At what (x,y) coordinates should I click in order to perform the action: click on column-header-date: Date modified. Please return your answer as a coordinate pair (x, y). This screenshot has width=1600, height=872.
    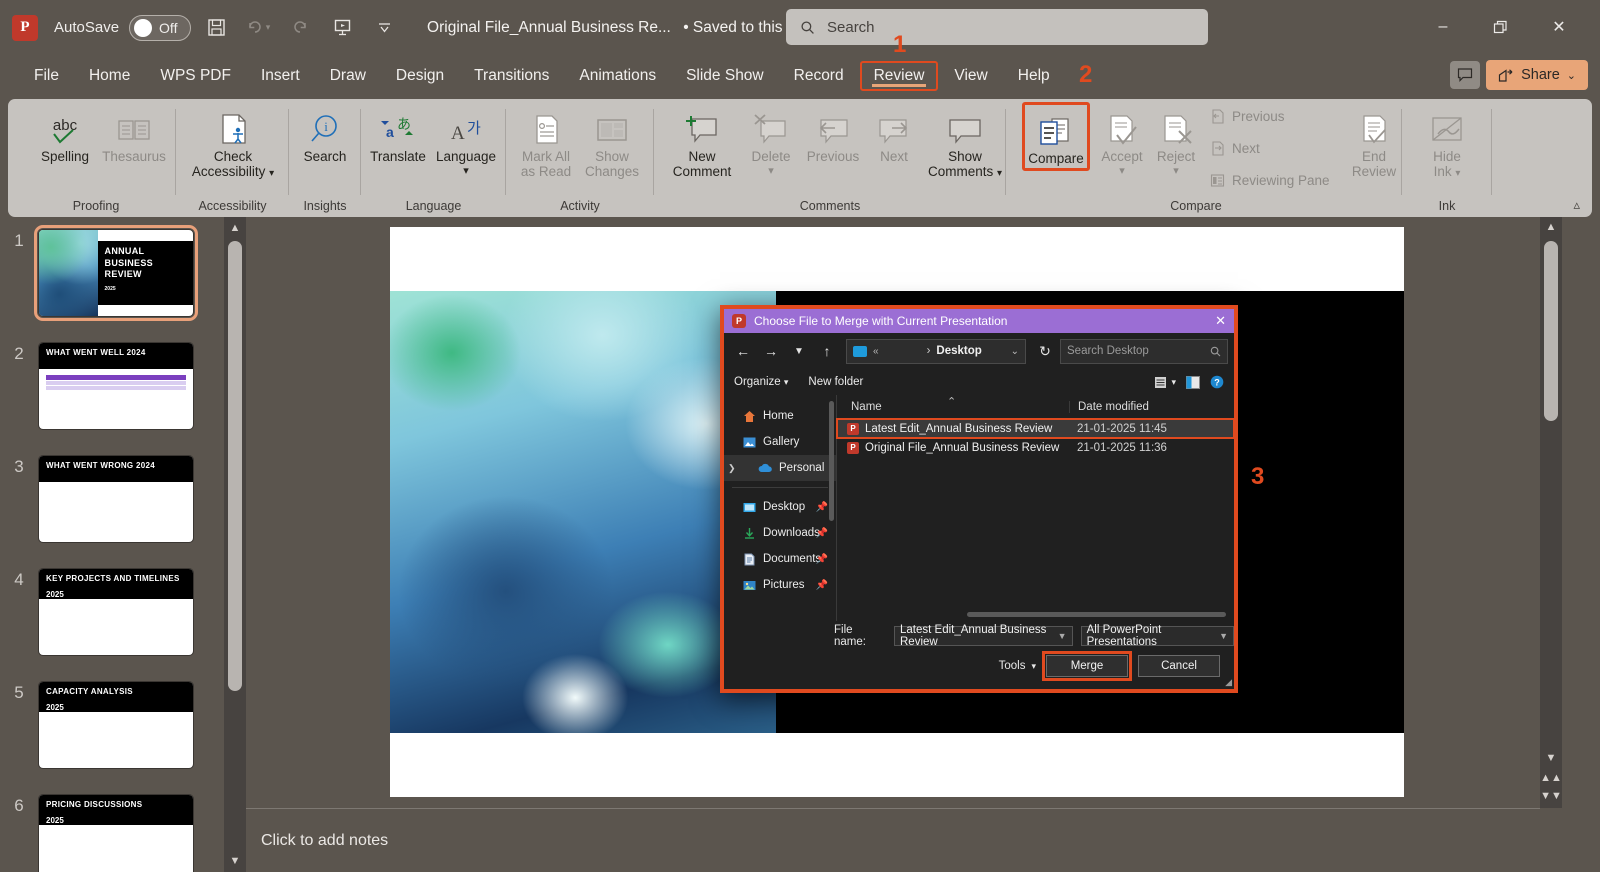
    Looking at the image, I should click on (1151, 406).